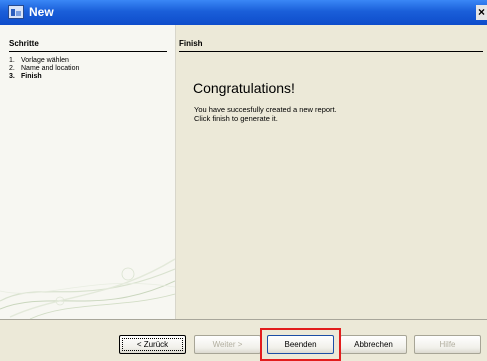 Image resolution: width=487 pixels, height=361 pixels. I want to click on step-label: Finish, so click(31, 76).